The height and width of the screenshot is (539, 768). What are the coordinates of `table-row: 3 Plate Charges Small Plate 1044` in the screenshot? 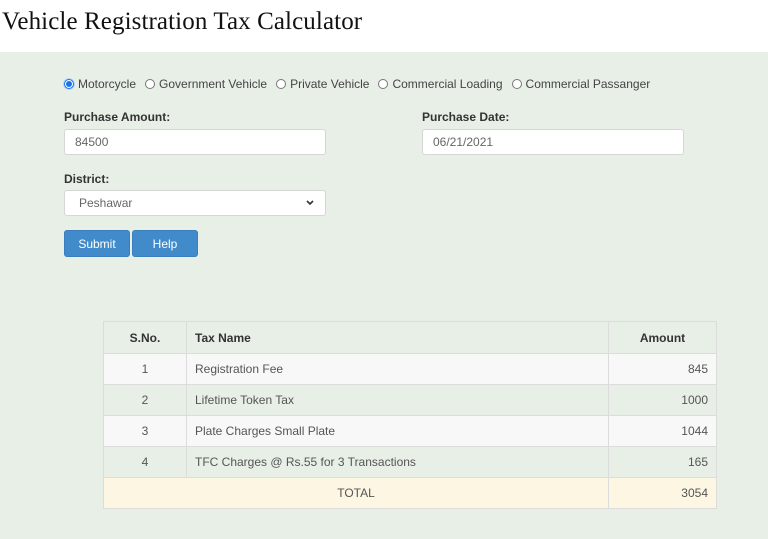 It's located at (410, 431).